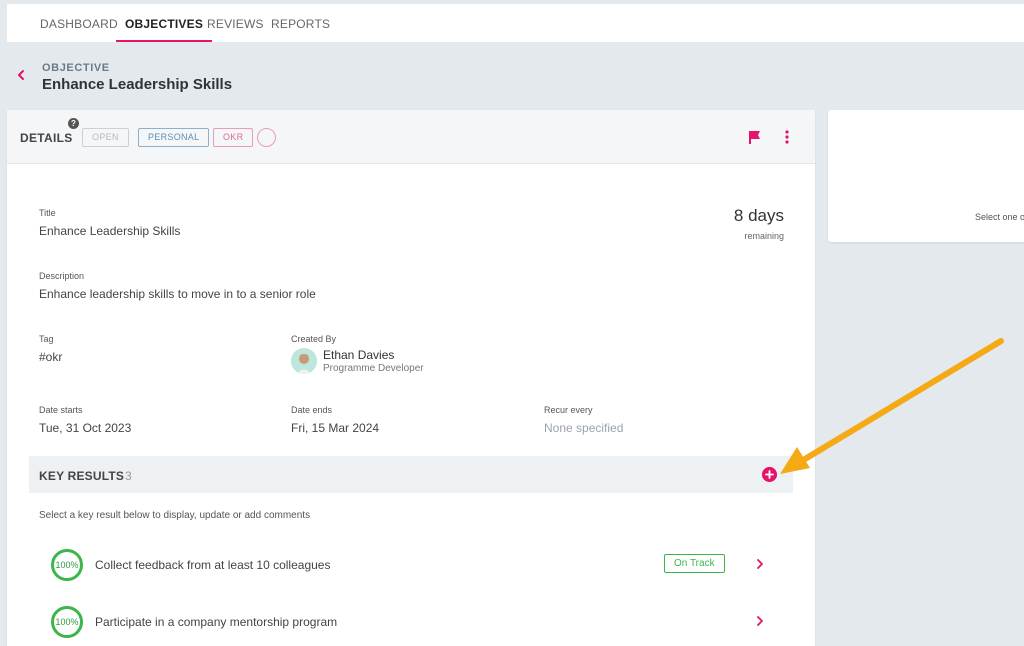 The image size is (1024, 646). Describe the element at coordinates (110, 231) in the screenshot. I see `title-value: Enhance Leadership Skills` at that location.